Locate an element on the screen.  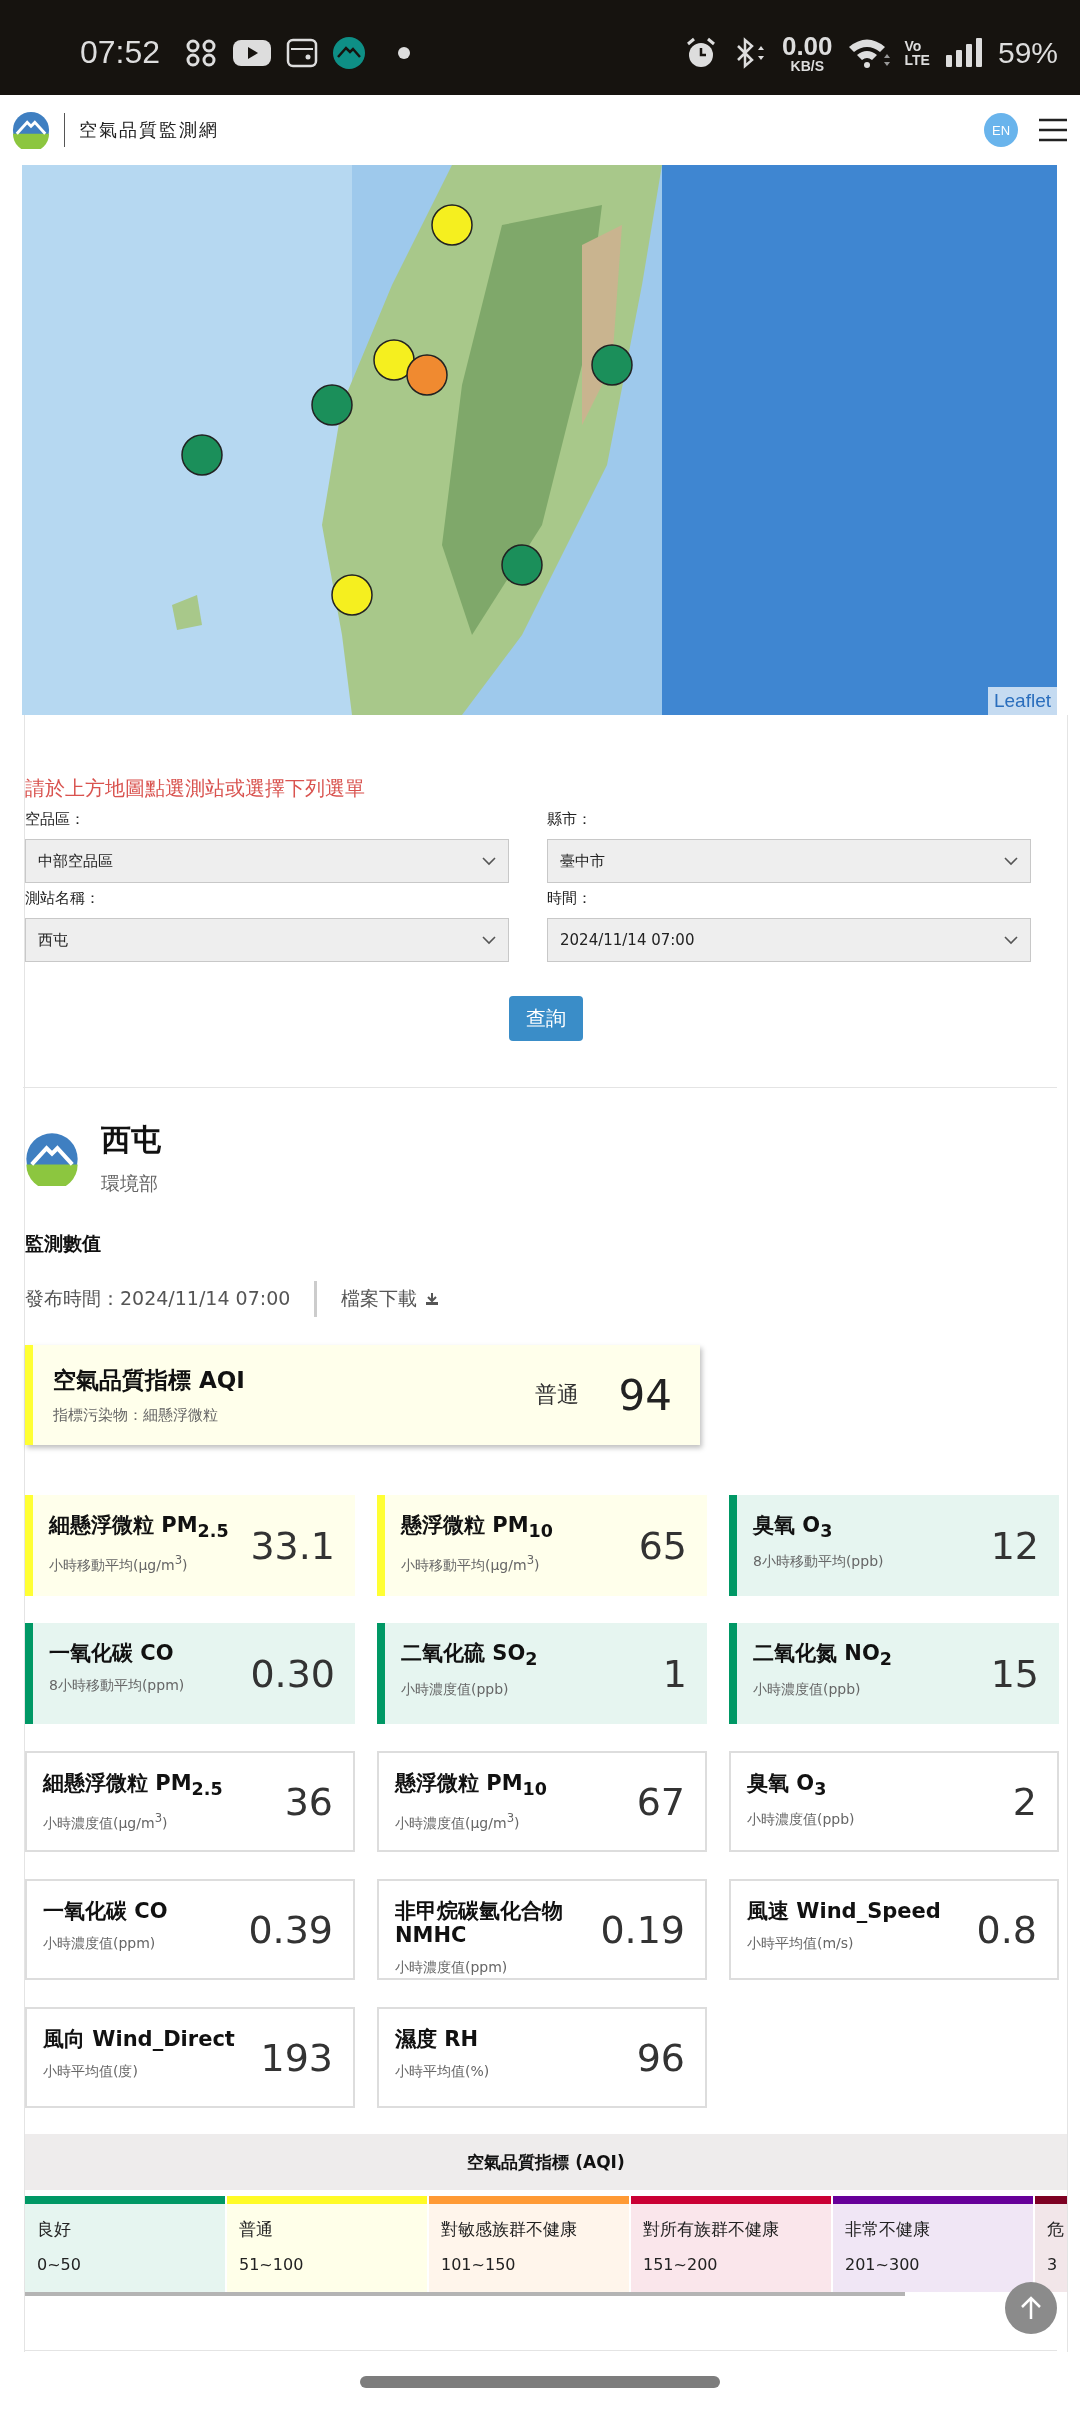
wallet-icon is located at coordinates (302, 52).